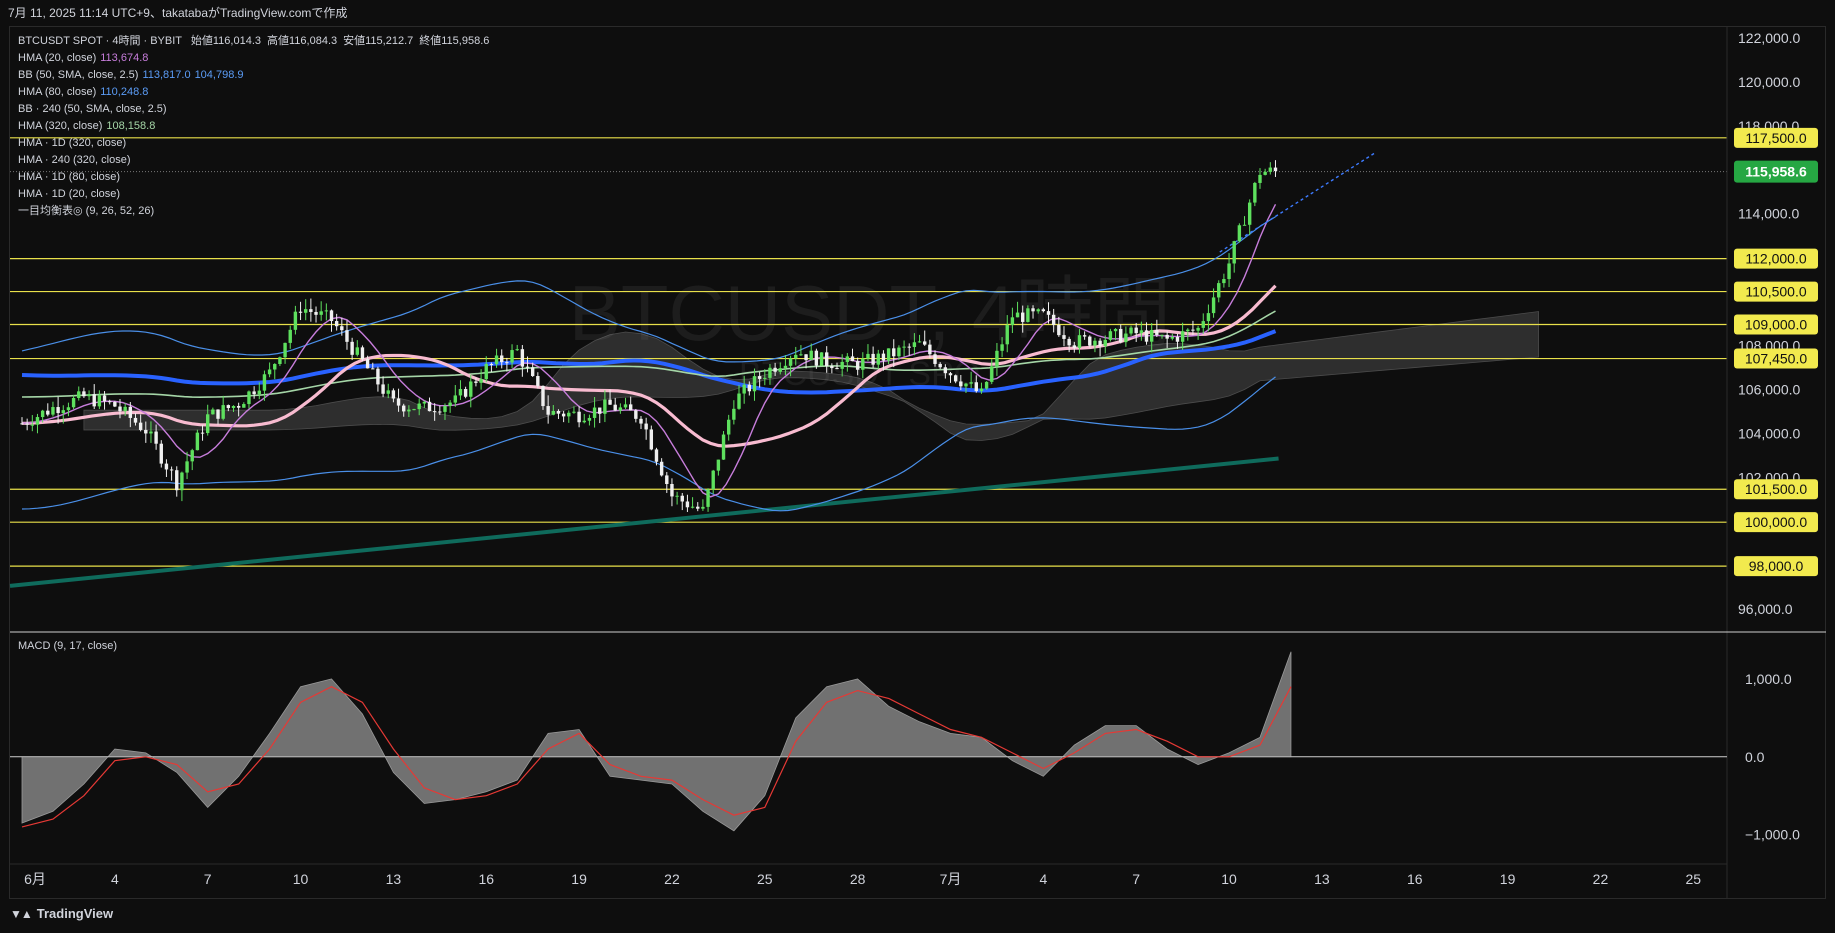 Image resolution: width=1835 pixels, height=933 pixels. What do you see at coordinates (253, 126) in the screenshot?
I see `indicator-row: HMA (320, close) 108,158.8` at bounding box center [253, 126].